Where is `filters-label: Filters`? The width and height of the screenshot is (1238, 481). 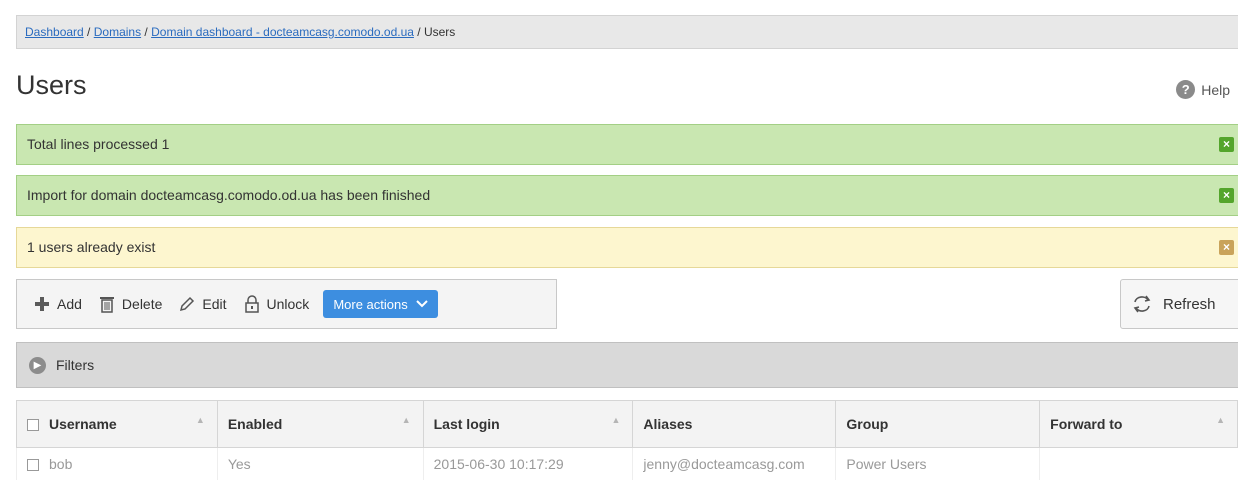
filters-label: Filters is located at coordinates (75, 365).